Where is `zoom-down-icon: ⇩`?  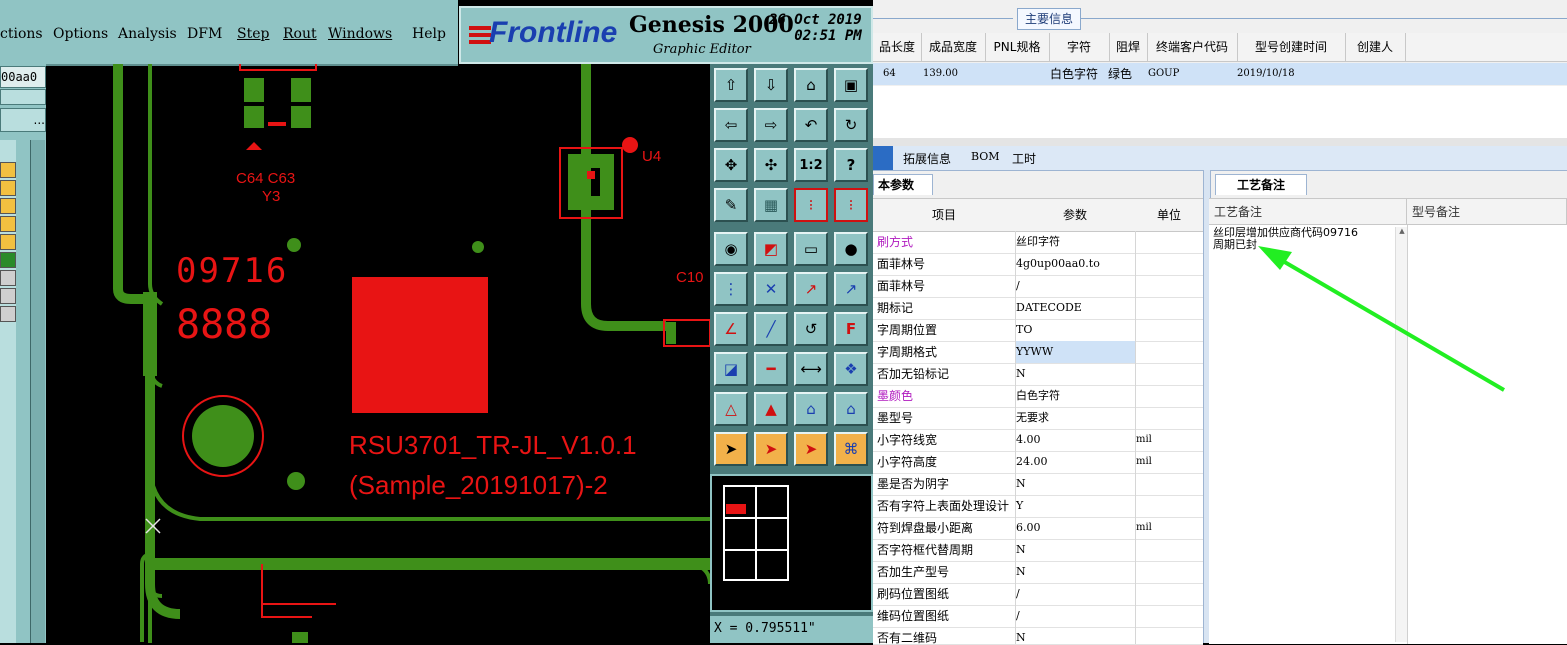 zoom-down-icon: ⇩ is located at coordinates (771, 85).